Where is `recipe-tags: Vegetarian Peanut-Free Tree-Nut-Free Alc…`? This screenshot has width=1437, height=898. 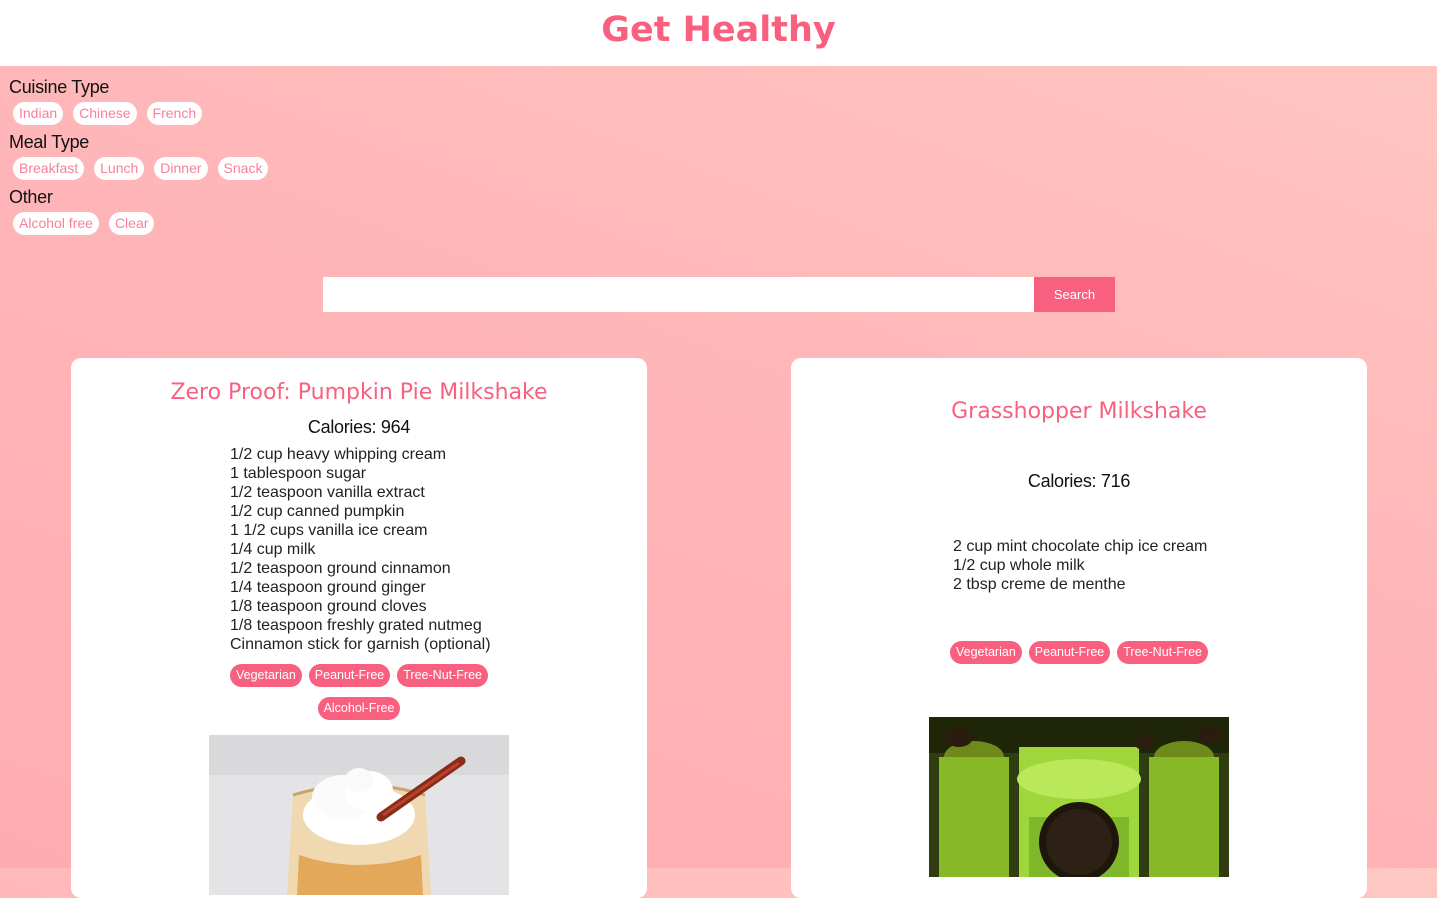
recipe-tags: Vegetarian Peanut-Free Tree-Nut-Free Alc… is located at coordinates (359, 692).